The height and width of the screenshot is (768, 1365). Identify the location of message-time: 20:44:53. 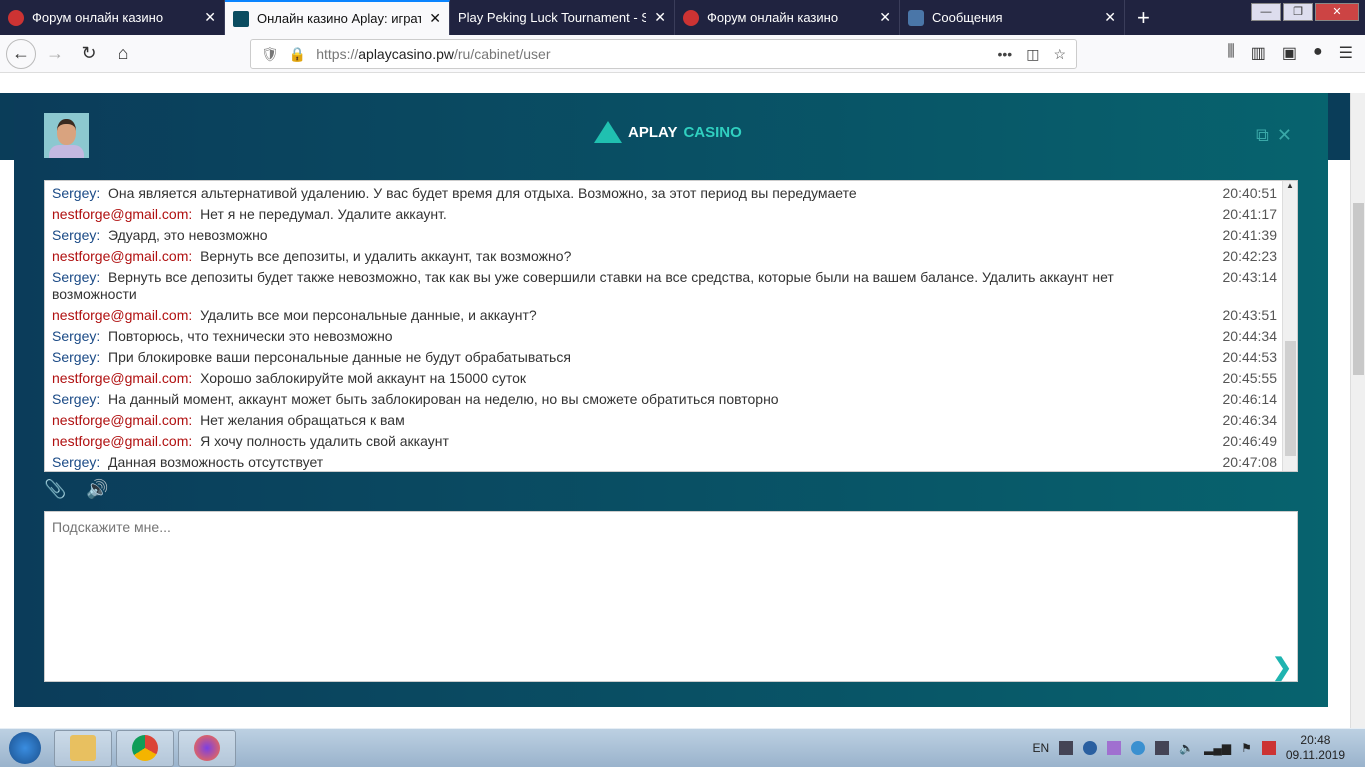
(1250, 357).